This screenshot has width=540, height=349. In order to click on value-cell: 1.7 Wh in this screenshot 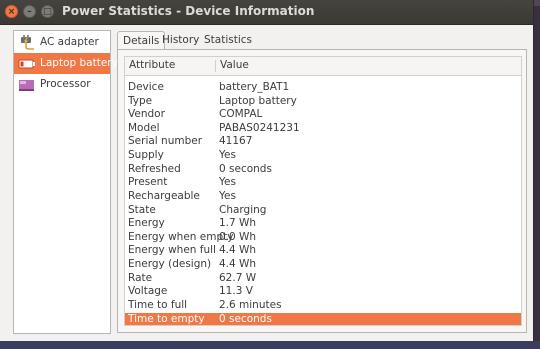, I will do `click(238, 223)`.